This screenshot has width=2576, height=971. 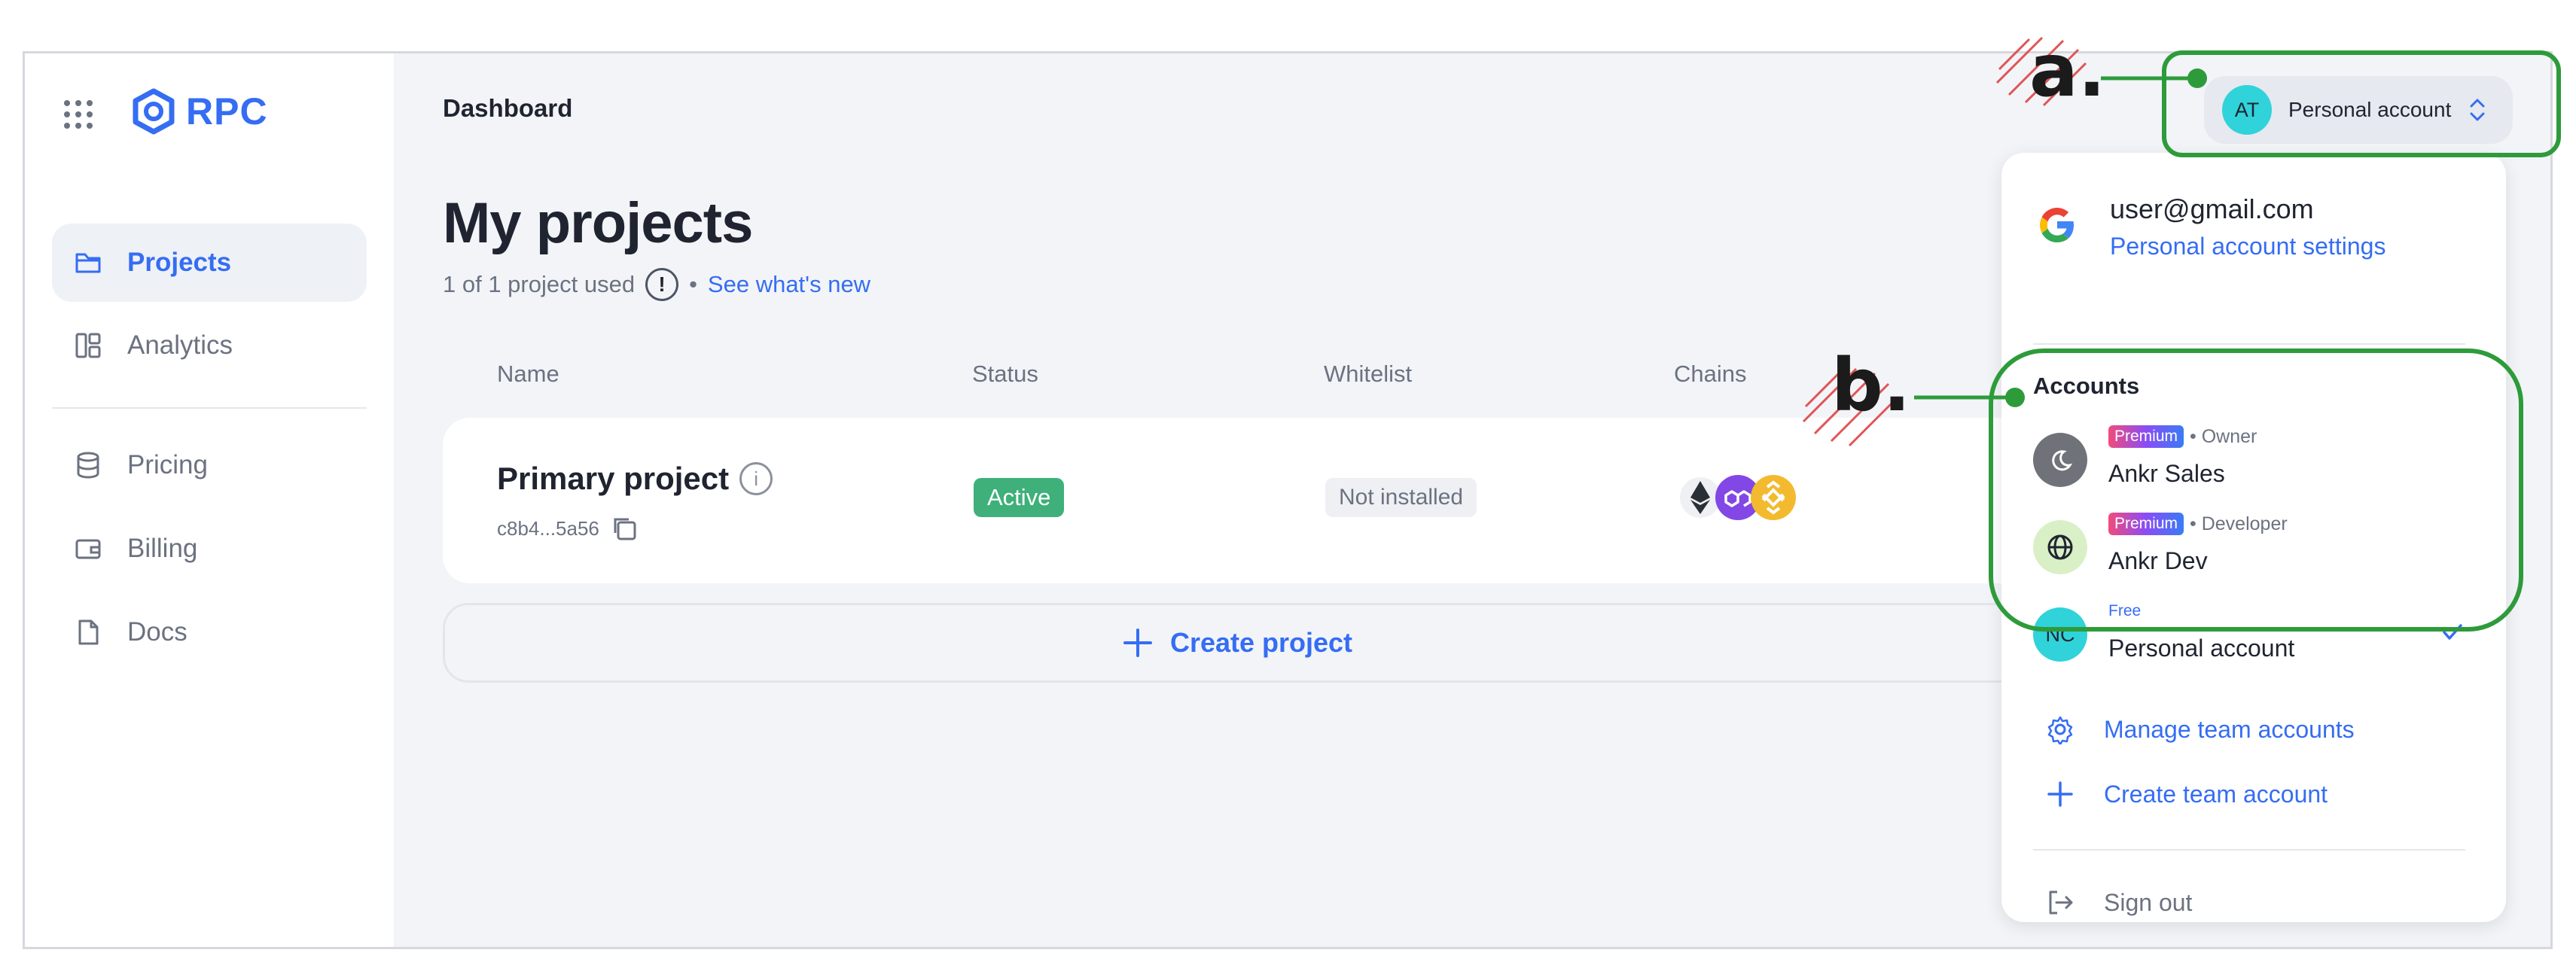 I want to click on project-name: Primary project, so click(x=613, y=478).